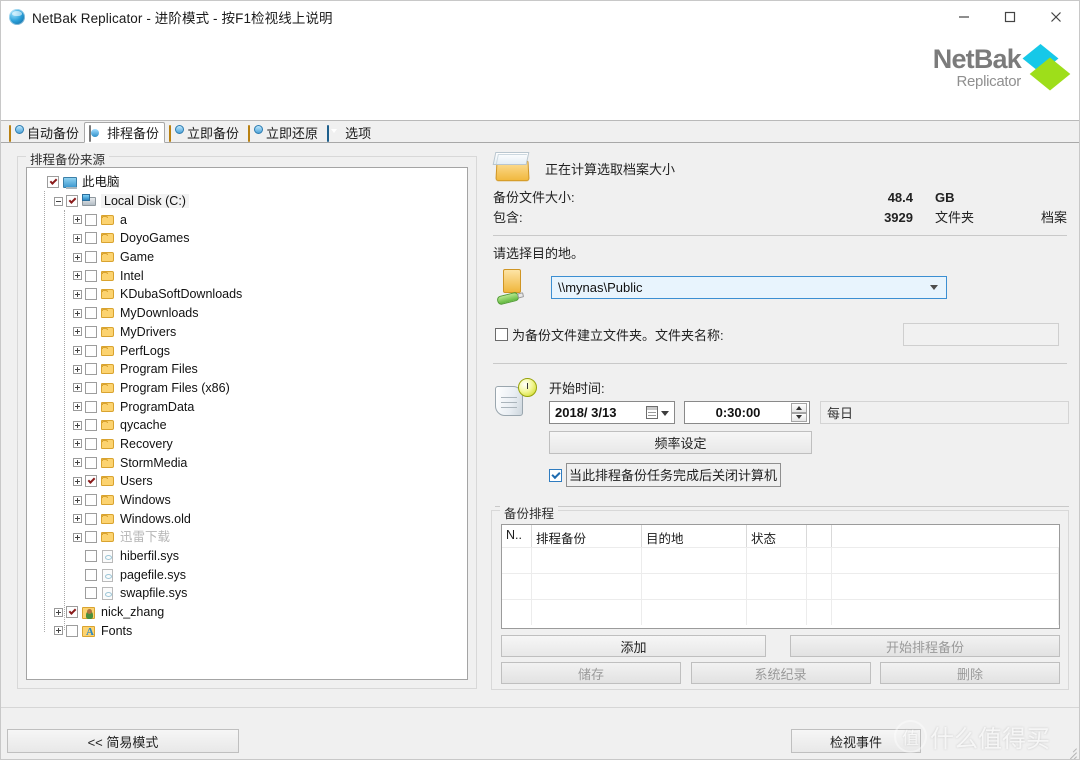  What do you see at coordinates (251, 481) in the screenshot?
I see `tree-node: Users` at bounding box center [251, 481].